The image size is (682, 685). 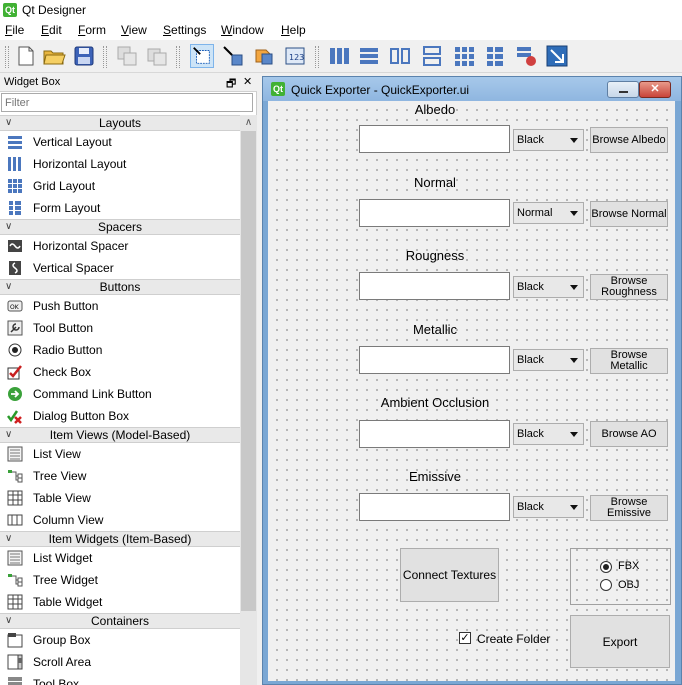 What do you see at coordinates (120, 246) in the screenshot?
I see `widget-horizontal-spacer: Horizontal Spacer` at bounding box center [120, 246].